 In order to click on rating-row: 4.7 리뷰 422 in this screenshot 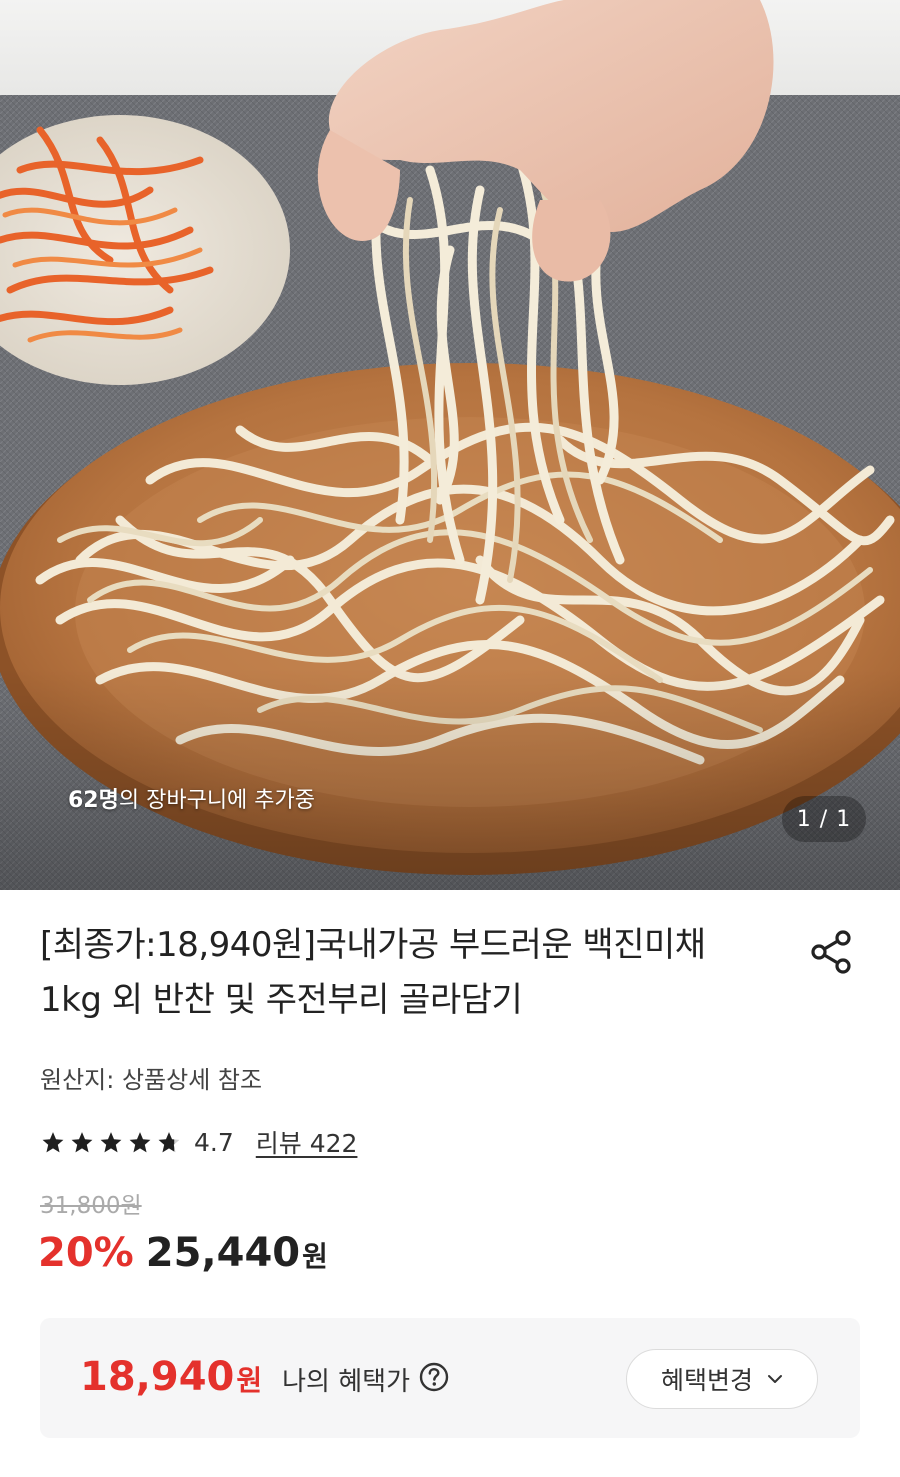, I will do `click(198, 1142)`.